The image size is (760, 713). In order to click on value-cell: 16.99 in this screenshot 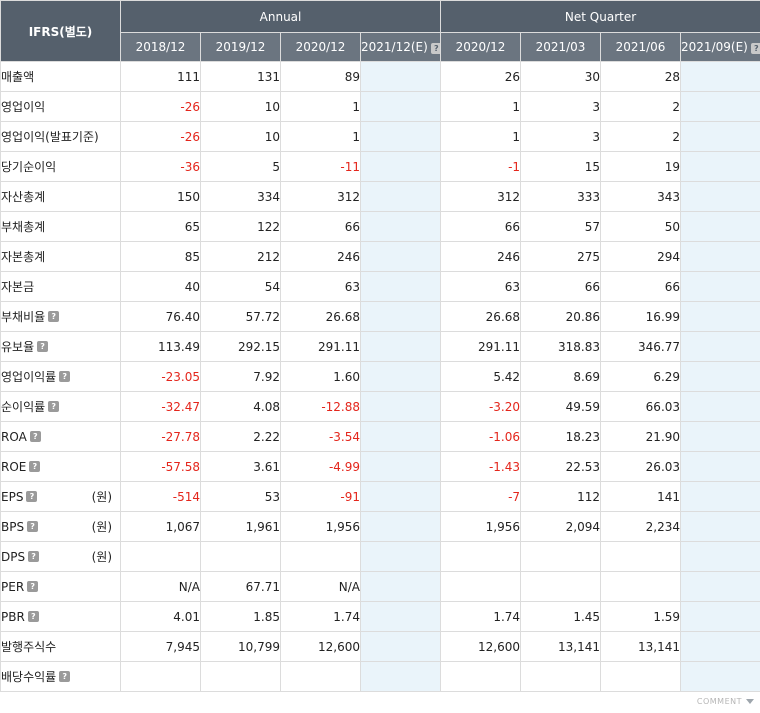, I will do `click(641, 316)`.